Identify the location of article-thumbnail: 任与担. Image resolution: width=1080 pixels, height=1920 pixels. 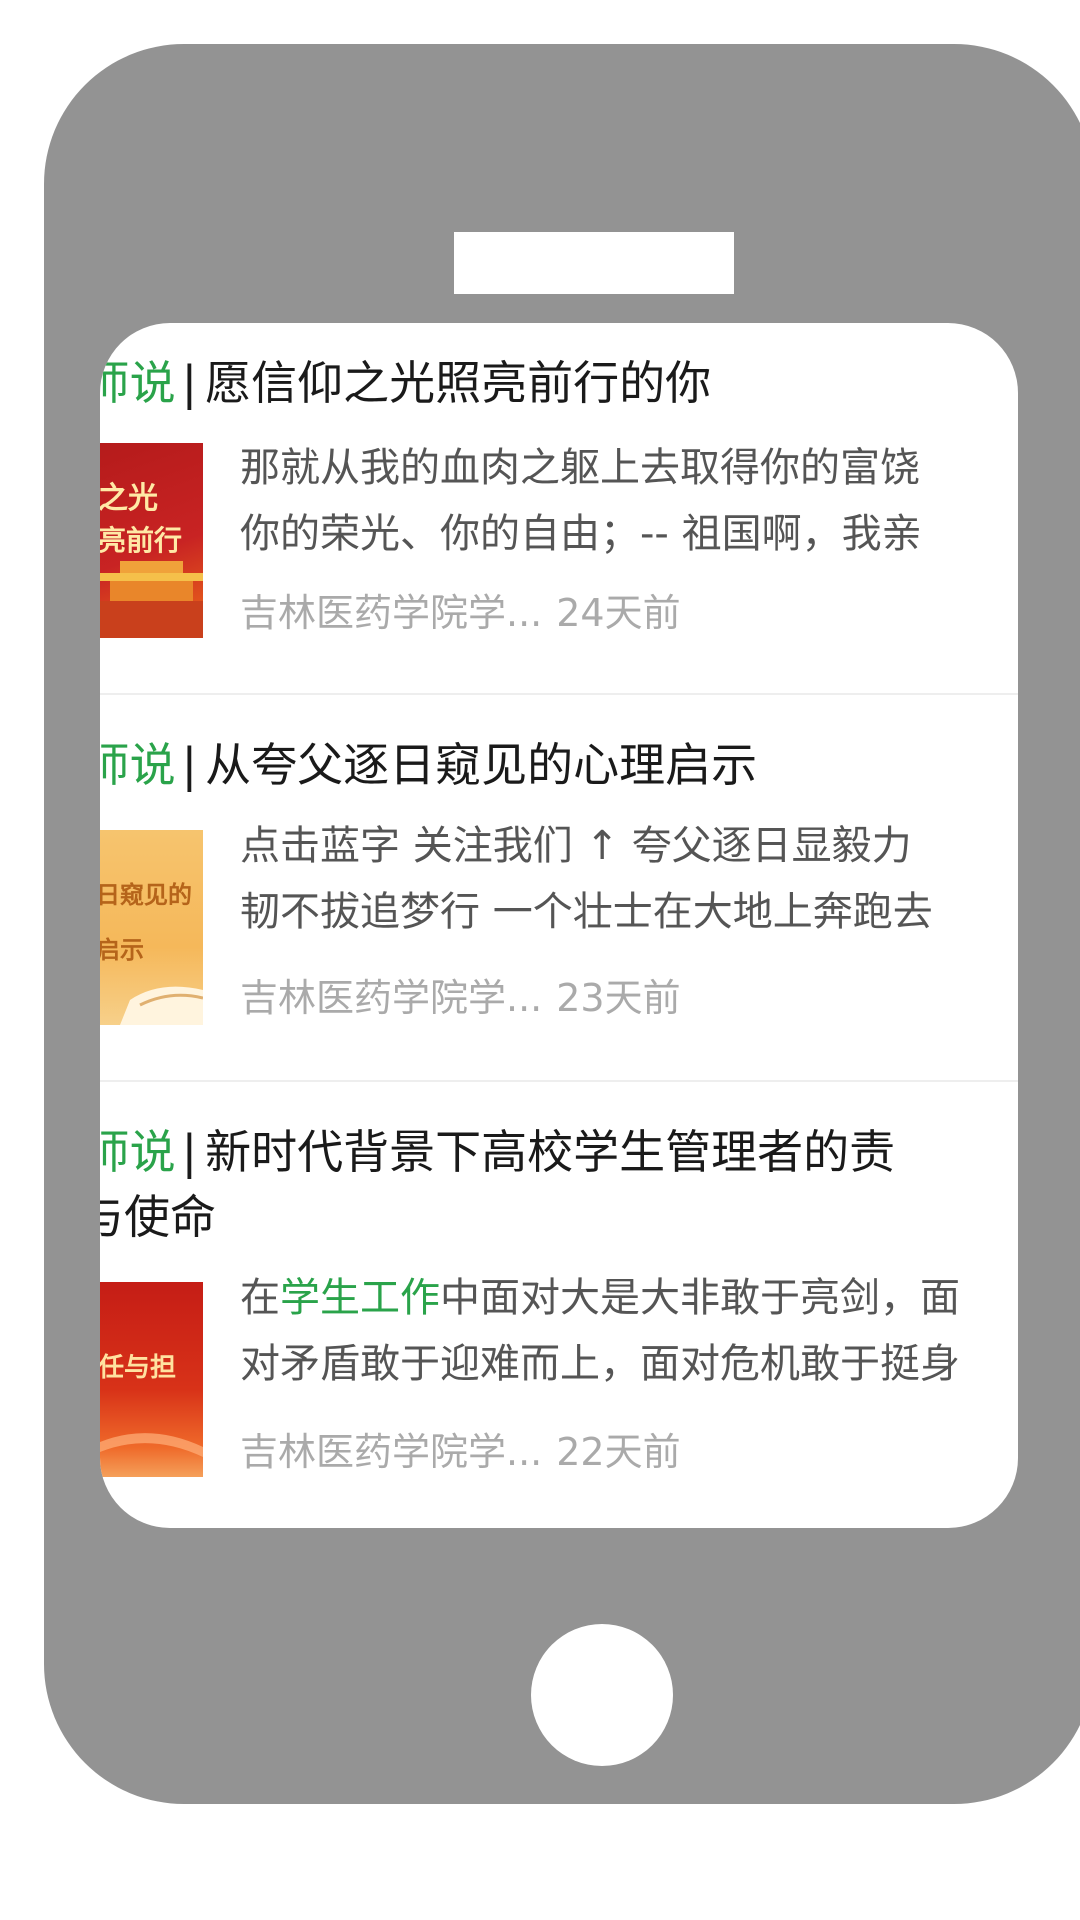
(151, 1379).